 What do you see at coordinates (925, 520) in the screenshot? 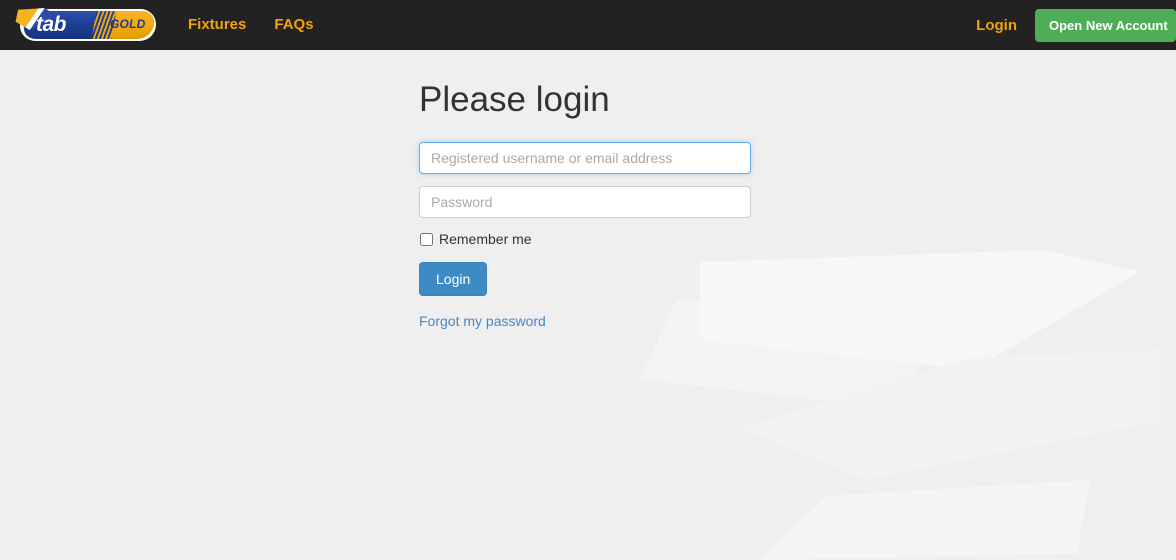
I see `background-watermark-shape` at bounding box center [925, 520].